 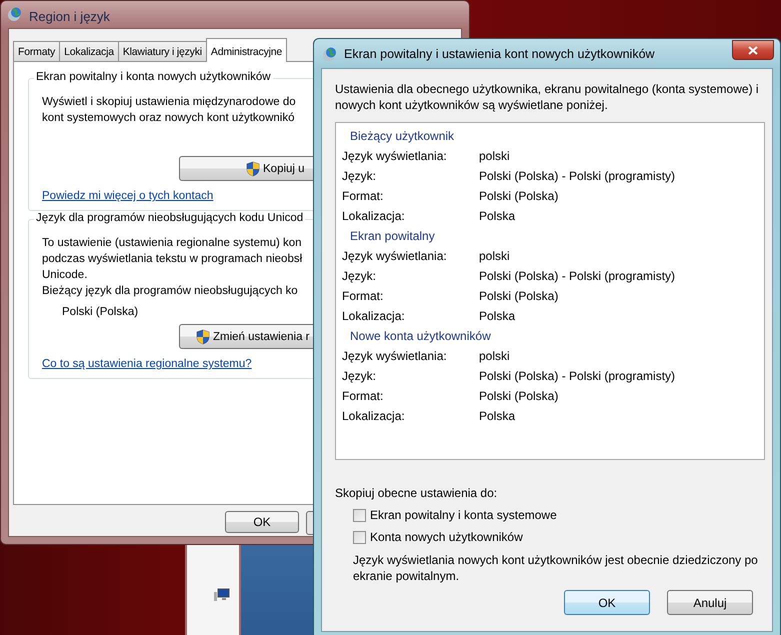 What do you see at coordinates (547, 97) in the screenshot?
I see `intro-text: Ustawienia dla obecnego użytkownika, ekranu powitalnego (konta systemowe) i nowych kont użytkowników są wyświetlane poniżej.` at bounding box center [547, 97].